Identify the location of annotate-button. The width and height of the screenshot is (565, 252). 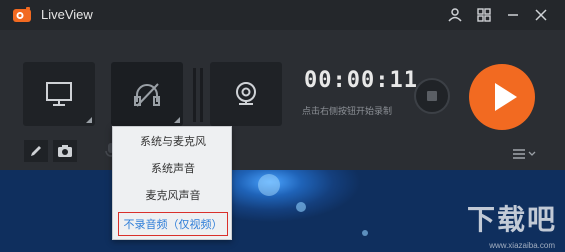
(36, 151).